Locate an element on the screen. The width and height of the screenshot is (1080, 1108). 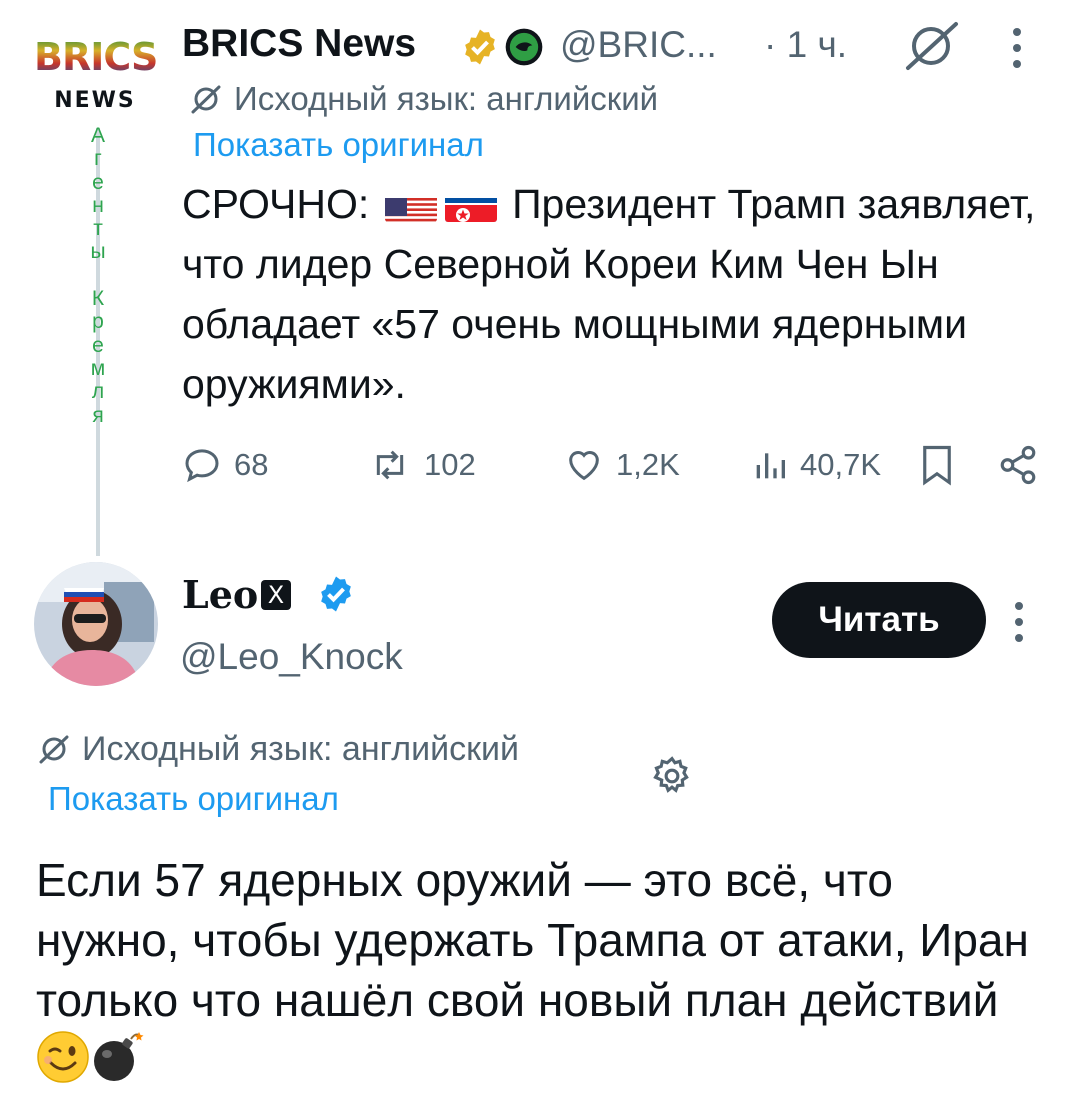
heart-icon is located at coordinates (584, 466).